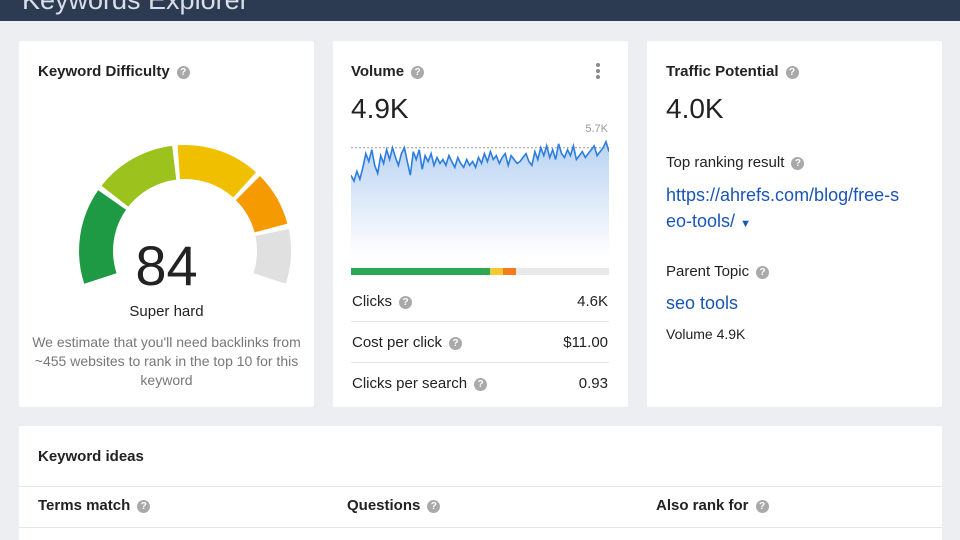 This screenshot has height=540, width=960. I want to click on metric-value: 4.6K, so click(592, 301).